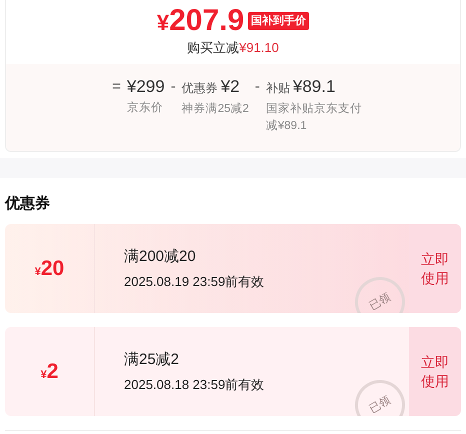 This screenshot has width=466, height=434. What do you see at coordinates (200, 21) in the screenshot?
I see `final-price: ¥207.9` at bounding box center [200, 21].